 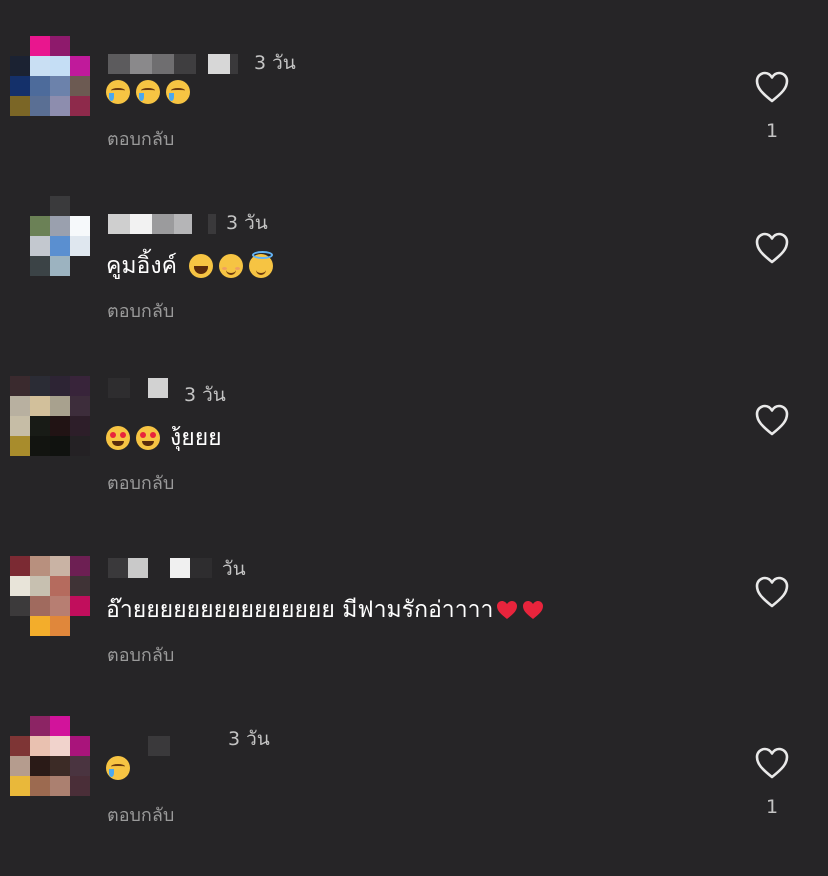 I want to click on smiling-face-icon, so click(x=230, y=266).